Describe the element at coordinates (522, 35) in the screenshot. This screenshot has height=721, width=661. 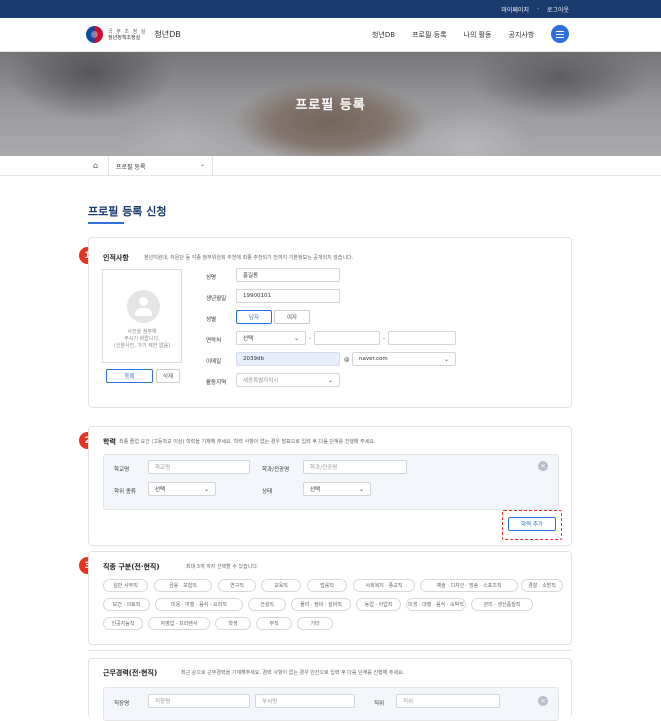
I see `nav-notice: 공지사항` at that location.